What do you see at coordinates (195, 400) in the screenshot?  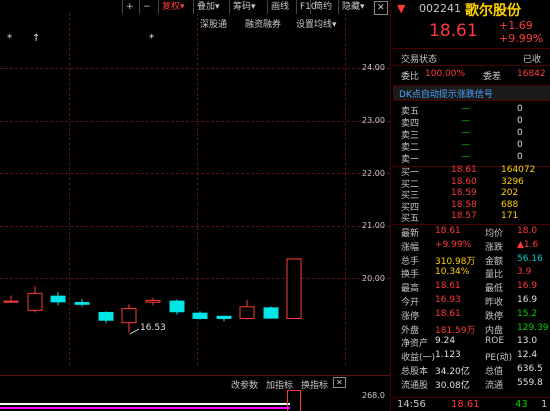 I see `volume-pane` at bounding box center [195, 400].